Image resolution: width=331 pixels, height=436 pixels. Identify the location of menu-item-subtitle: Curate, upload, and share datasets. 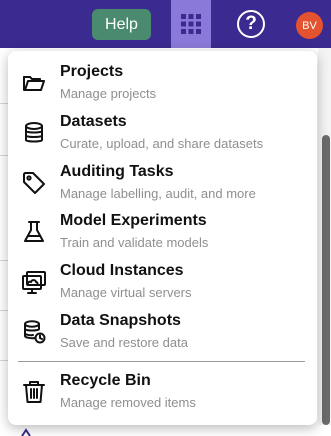
(162, 143).